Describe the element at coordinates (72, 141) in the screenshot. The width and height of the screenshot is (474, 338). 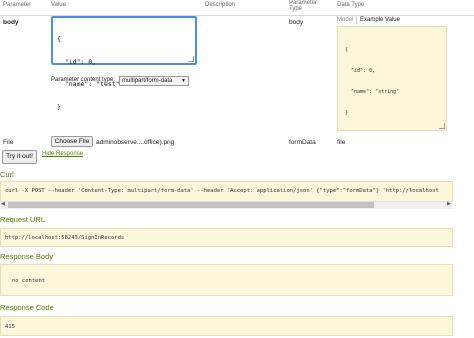
I see `choose-file-button: Choose File` at that location.